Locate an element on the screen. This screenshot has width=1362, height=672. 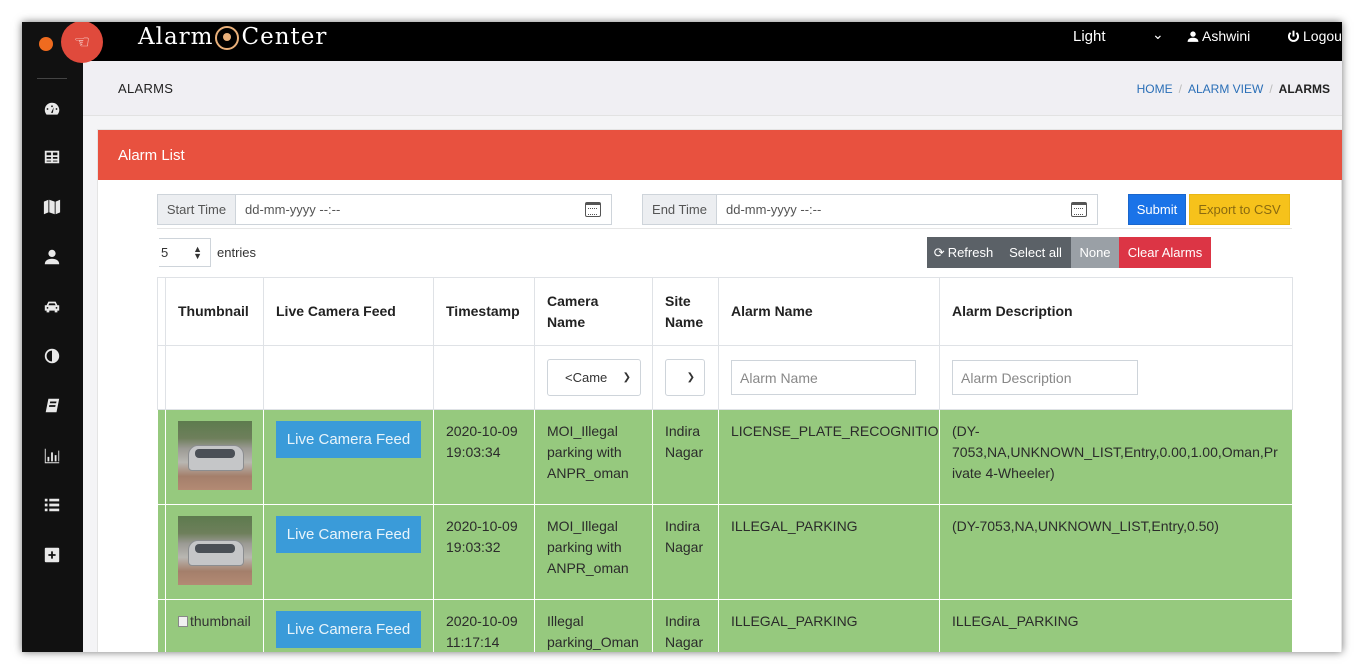
plus-square-icon is located at coordinates (52, 555).